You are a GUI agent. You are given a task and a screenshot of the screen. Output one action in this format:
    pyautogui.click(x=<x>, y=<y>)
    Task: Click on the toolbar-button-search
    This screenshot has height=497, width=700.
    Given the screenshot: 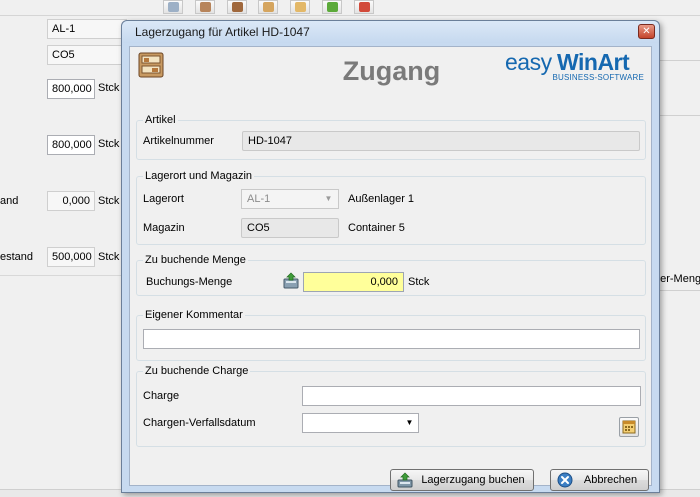 What is the action you would take?
    pyautogui.click(x=173, y=7)
    